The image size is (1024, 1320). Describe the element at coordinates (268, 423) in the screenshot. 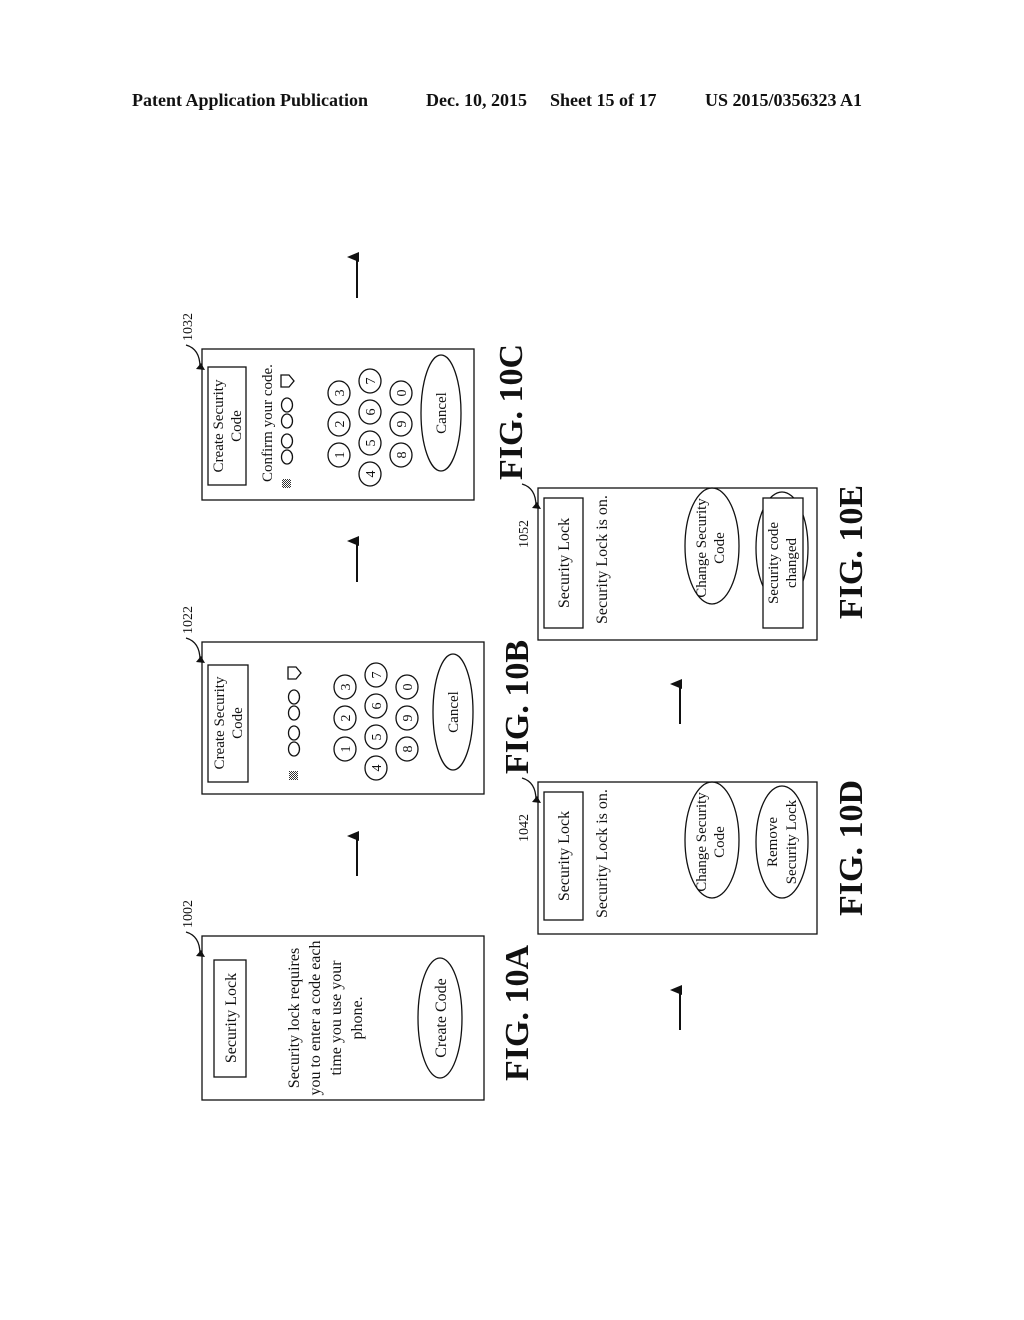

I see `confirm-prompt: Confirm your code.` at that location.